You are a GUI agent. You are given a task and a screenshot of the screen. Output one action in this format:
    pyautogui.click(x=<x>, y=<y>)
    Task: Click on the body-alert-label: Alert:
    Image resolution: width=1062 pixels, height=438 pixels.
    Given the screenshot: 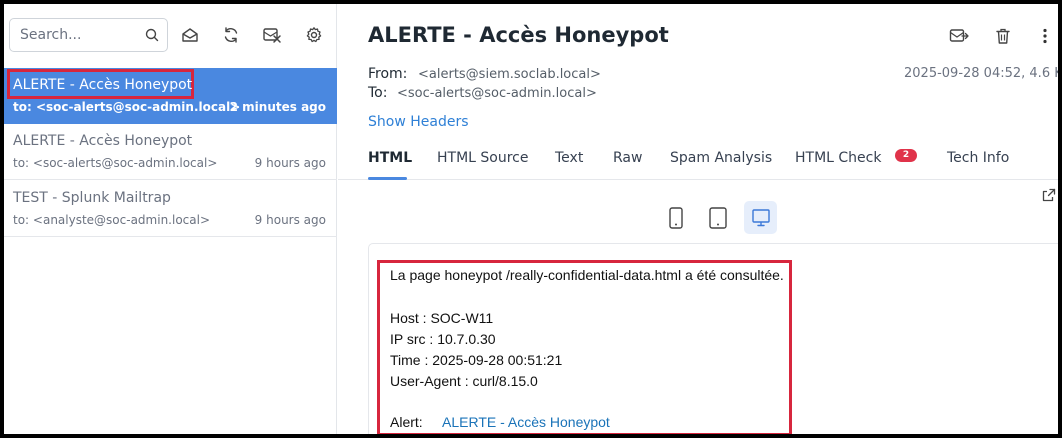 What is the action you would take?
    pyautogui.click(x=406, y=422)
    